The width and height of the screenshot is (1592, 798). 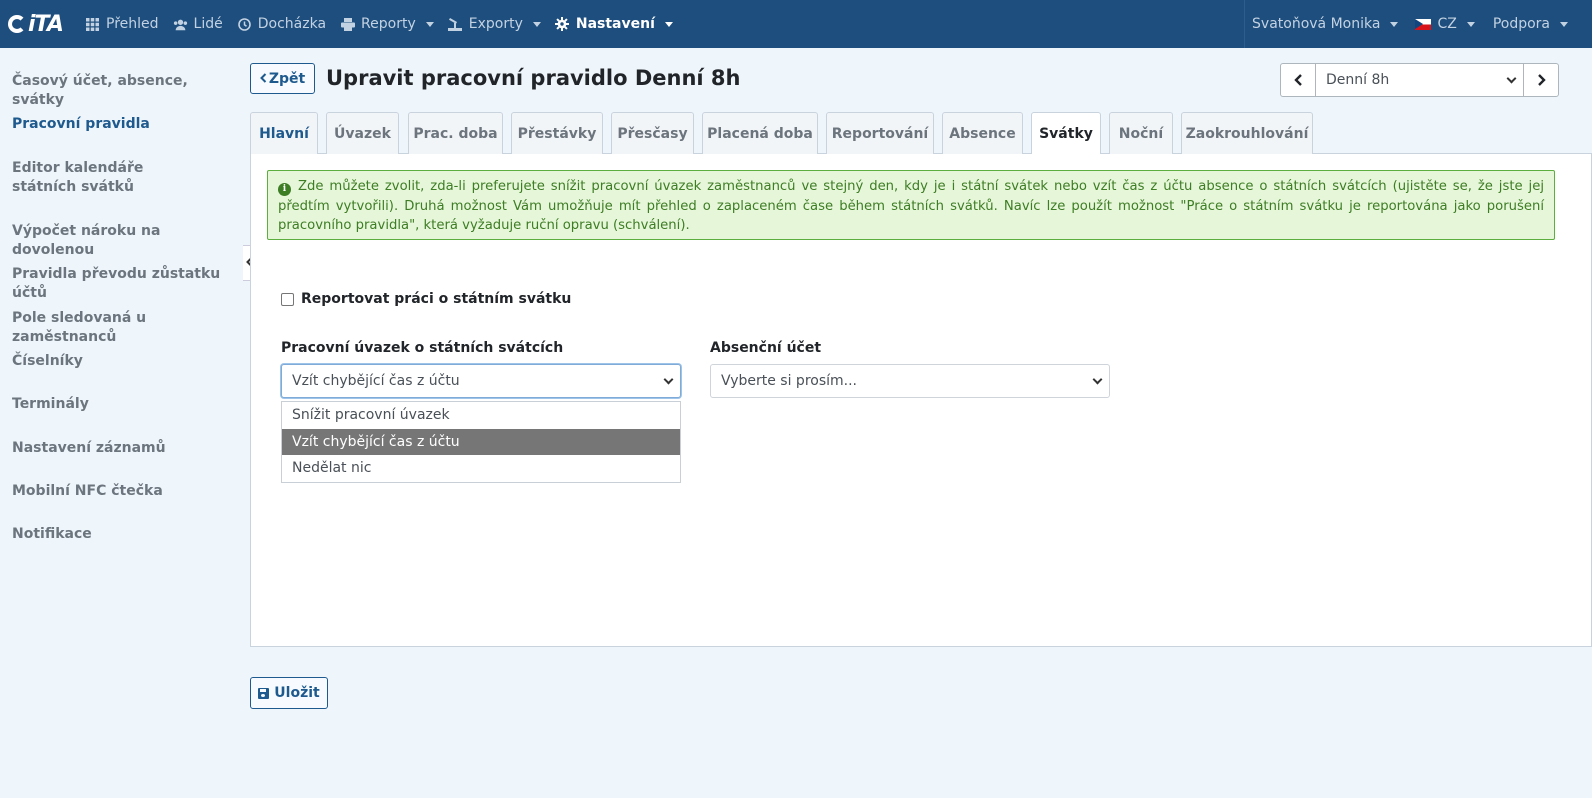 What do you see at coordinates (124, 241) in the screenshot?
I see `sidebar-item-vypocet-naroku: Výpočet nároku na dovolenou` at bounding box center [124, 241].